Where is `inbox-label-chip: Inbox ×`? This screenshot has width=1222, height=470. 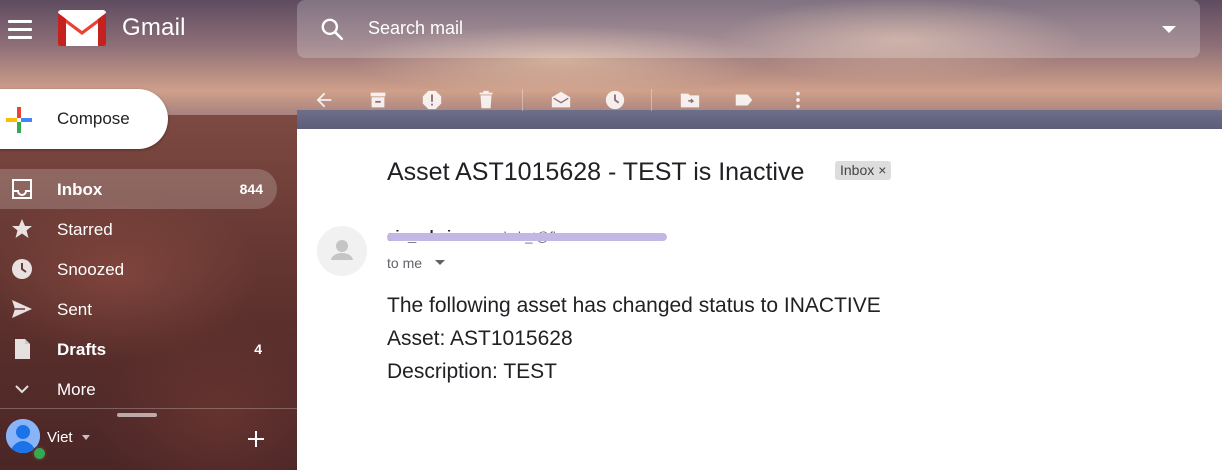 inbox-label-chip: Inbox × is located at coordinates (863, 170).